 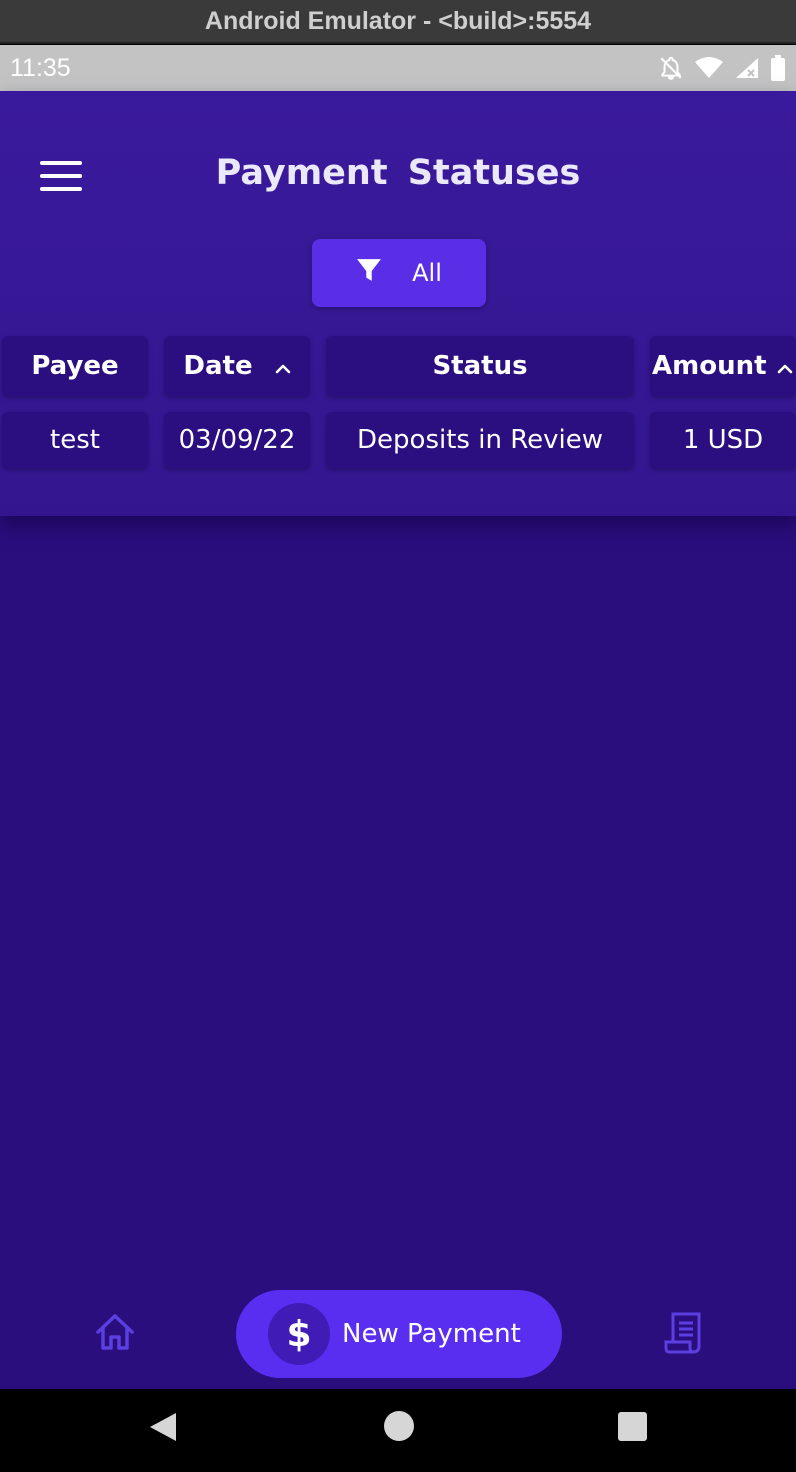 I want to click on home-icon, so click(x=115, y=1332).